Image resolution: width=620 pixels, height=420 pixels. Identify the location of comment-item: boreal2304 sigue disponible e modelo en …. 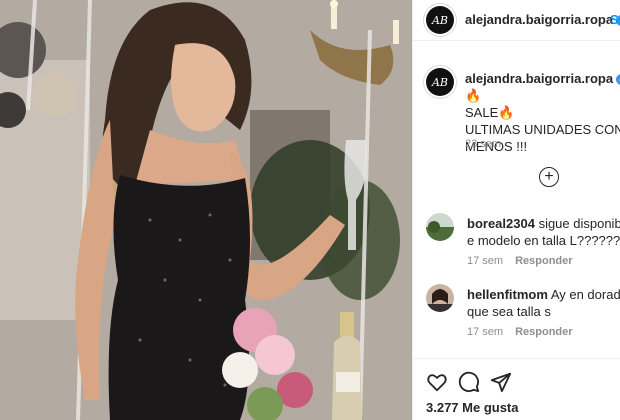
(516, 243).